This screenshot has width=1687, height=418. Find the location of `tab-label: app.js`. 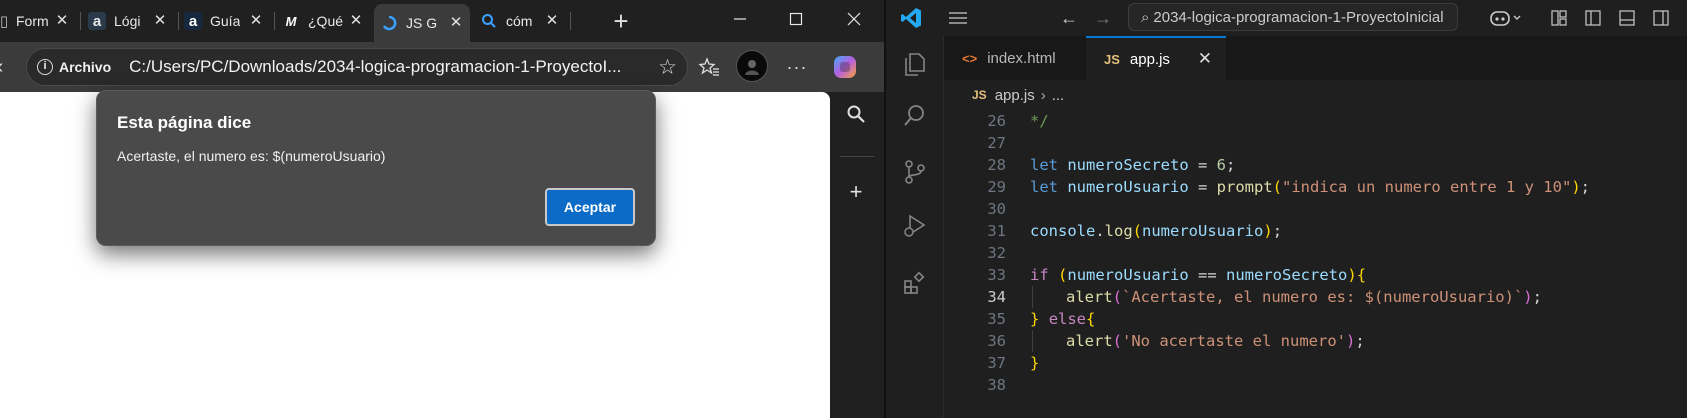

tab-label: app.js is located at coordinates (1149, 59).